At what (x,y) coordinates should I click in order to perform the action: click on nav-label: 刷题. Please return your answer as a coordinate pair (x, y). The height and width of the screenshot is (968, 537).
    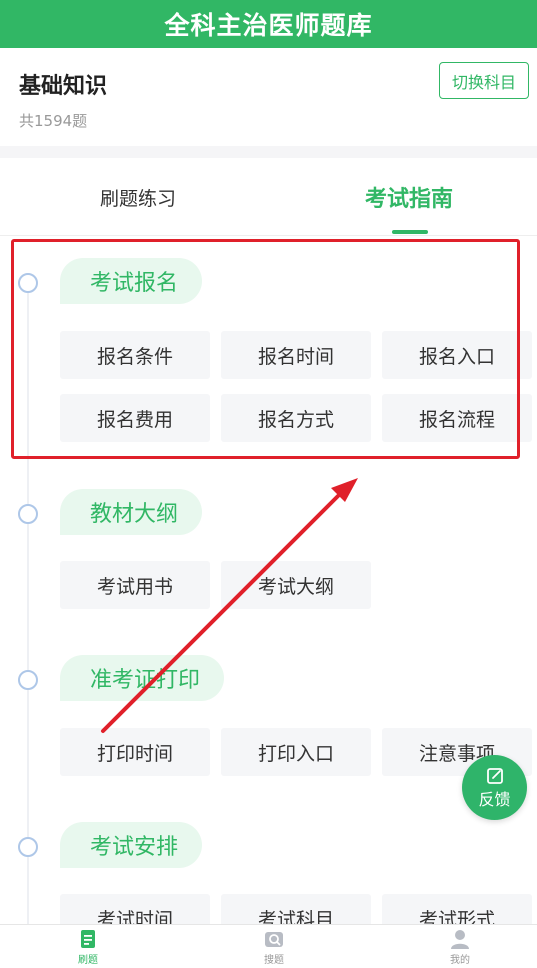
    Looking at the image, I should click on (88, 960).